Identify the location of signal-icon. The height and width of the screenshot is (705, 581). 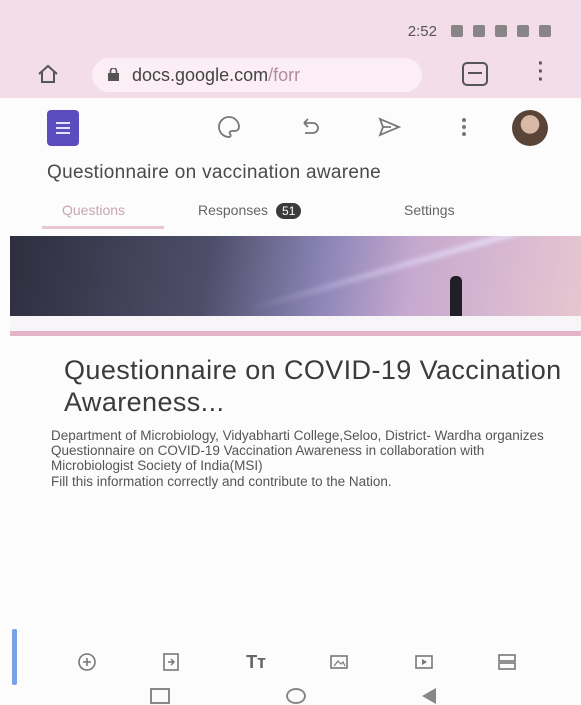
(523, 31).